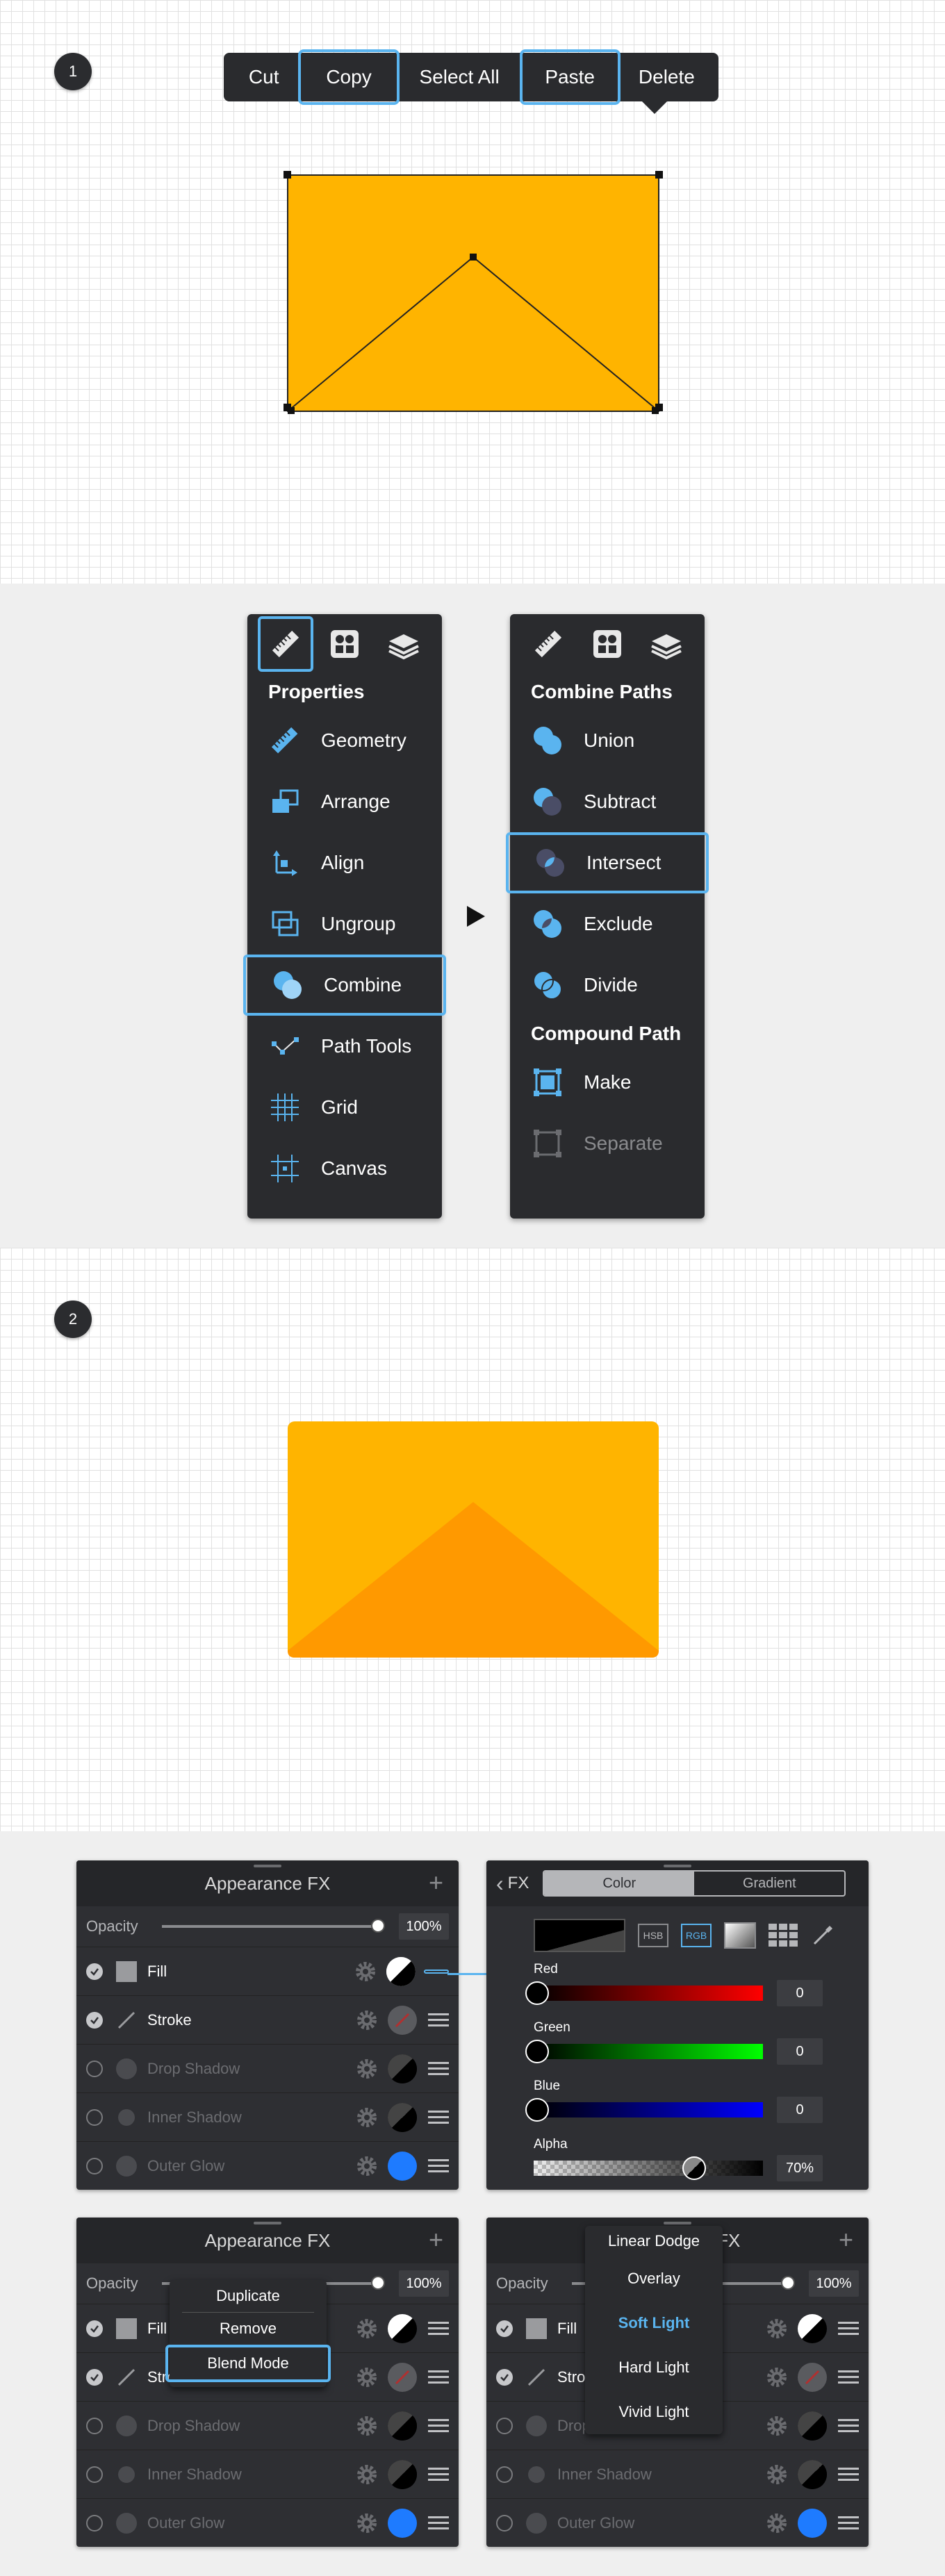  I want to click on back-label: FX, so click(518, 1884).